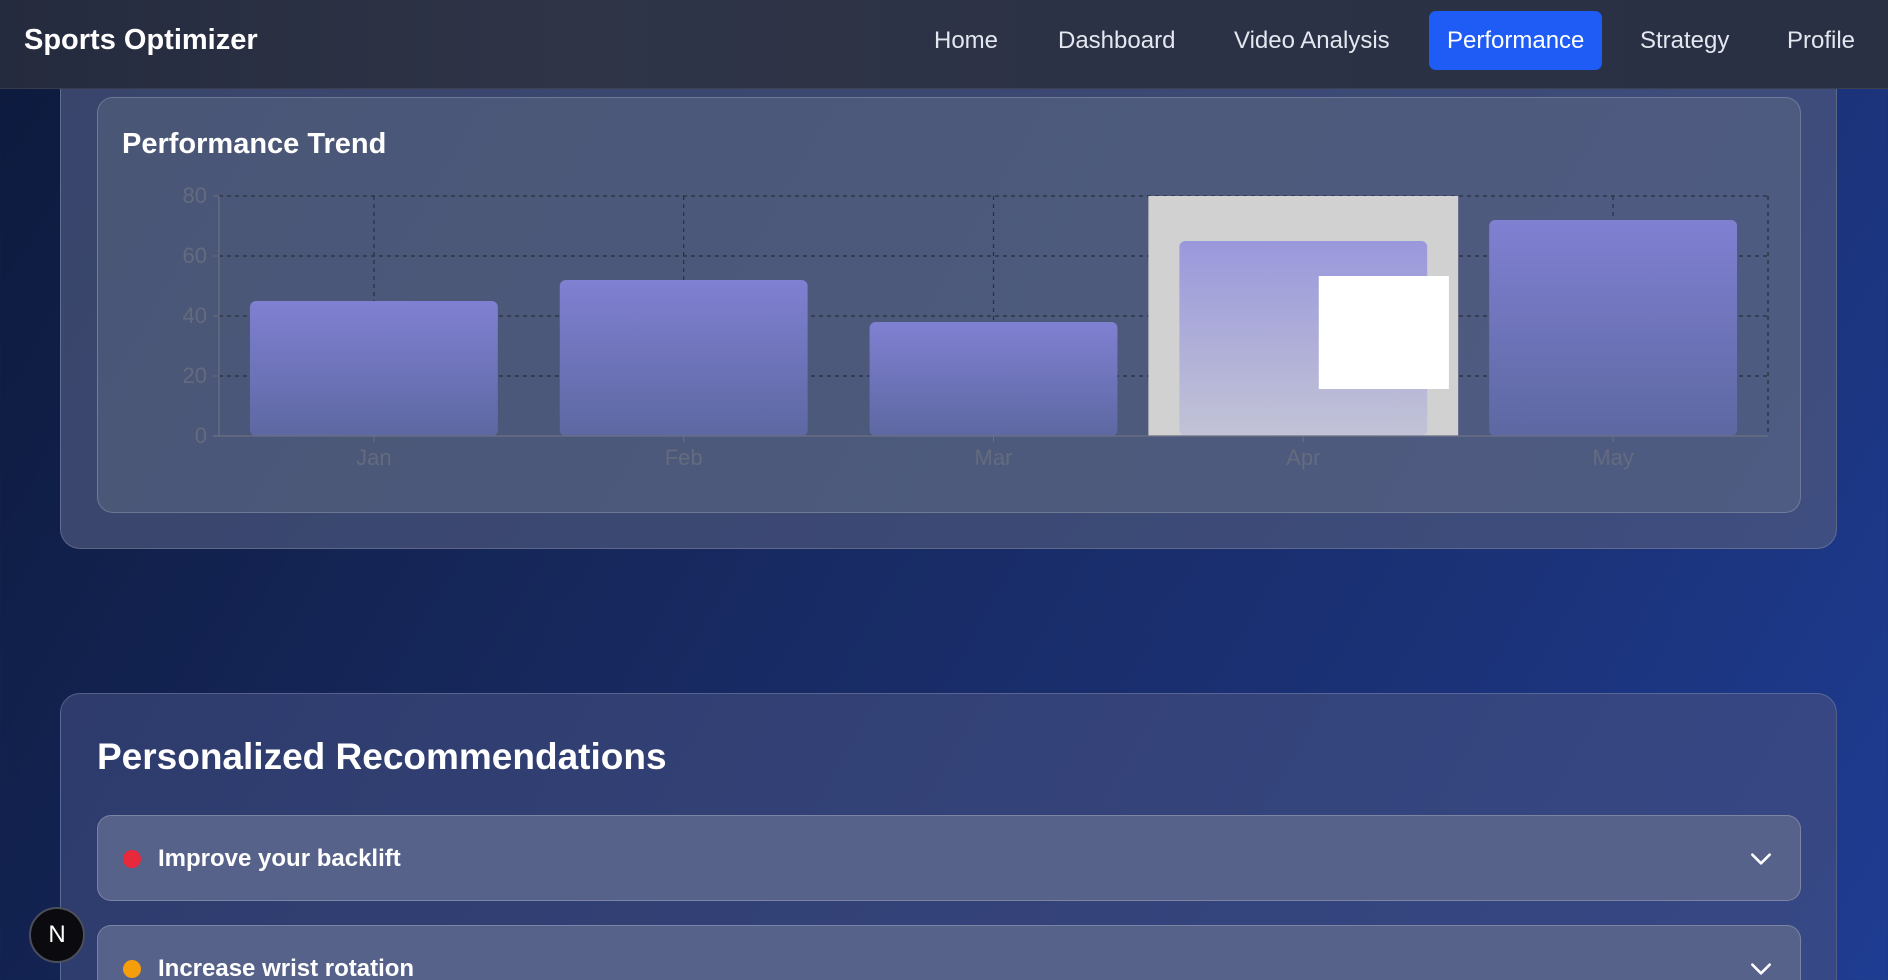  I want to click on nav-home: Home, so click(966, 40).